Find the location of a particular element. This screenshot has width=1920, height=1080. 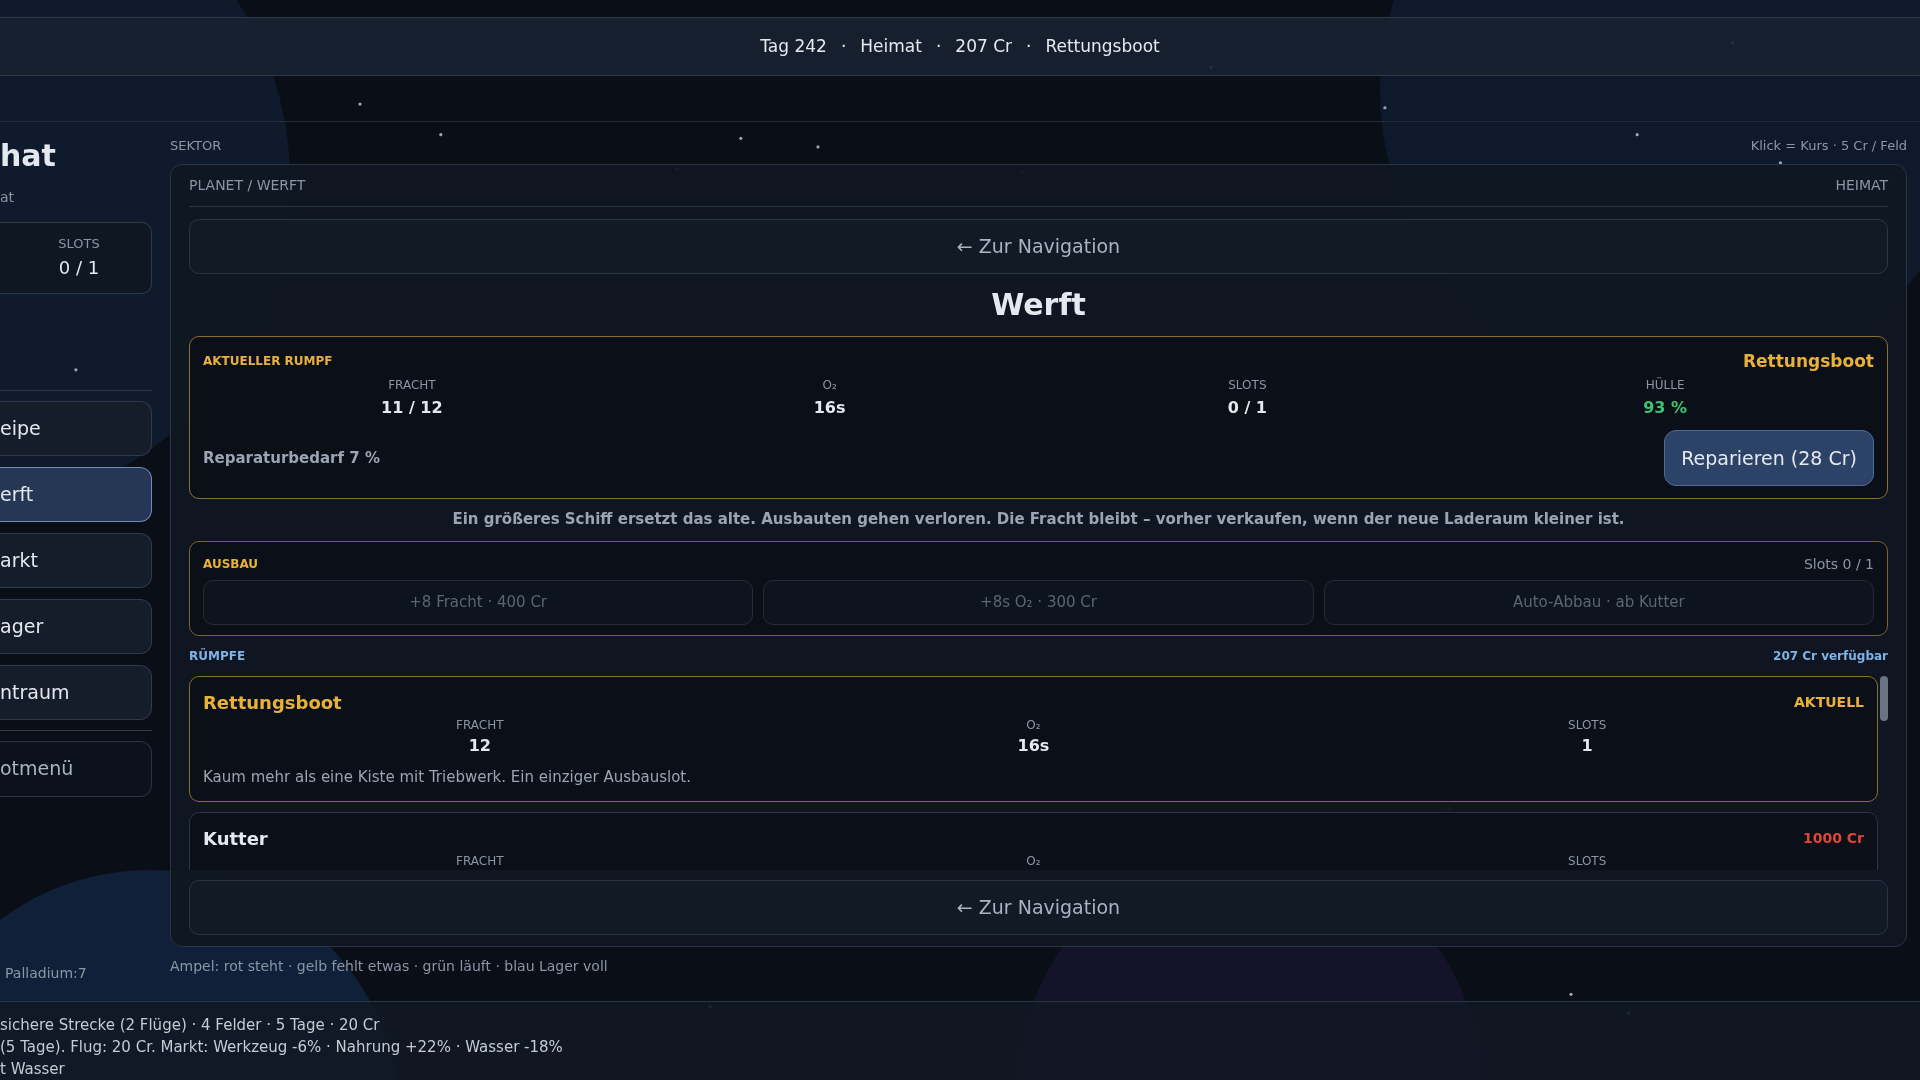

stat-value: 1 is located at coordinates (1587, 745).